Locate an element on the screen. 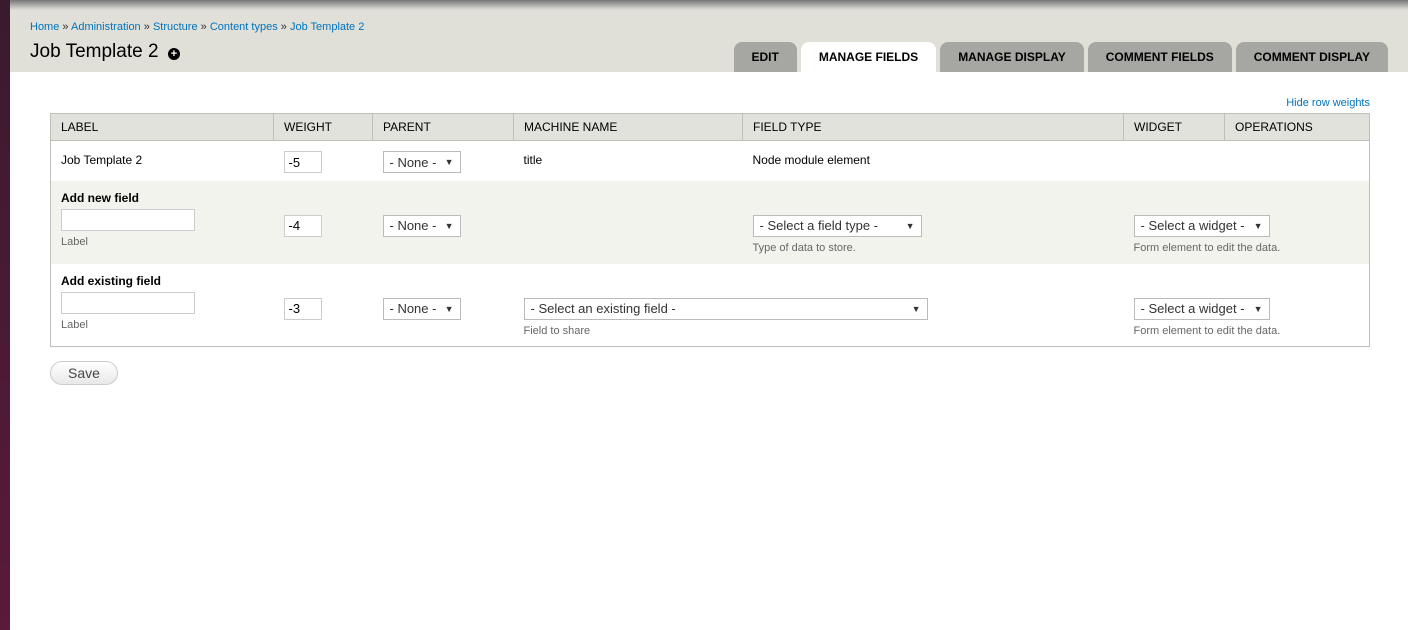 The height and width of the screenshot is (630, 1408). tab-comment-fields: COMMENT FIELDS is located at coordinates (1159, 57).